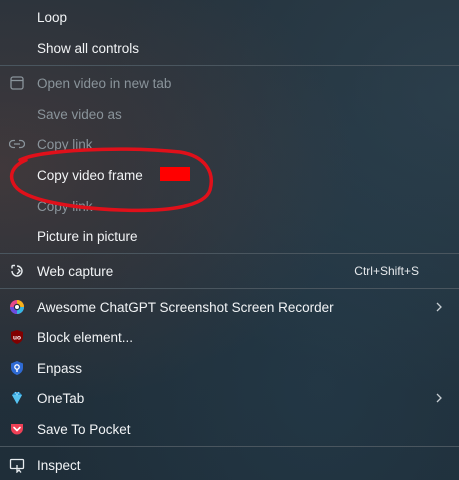 This screenshot has width=459, height=480. What do you see at coordinates (175, 174) in the screenshot?
I see `redacted-block` at bounding box center [175, 174].